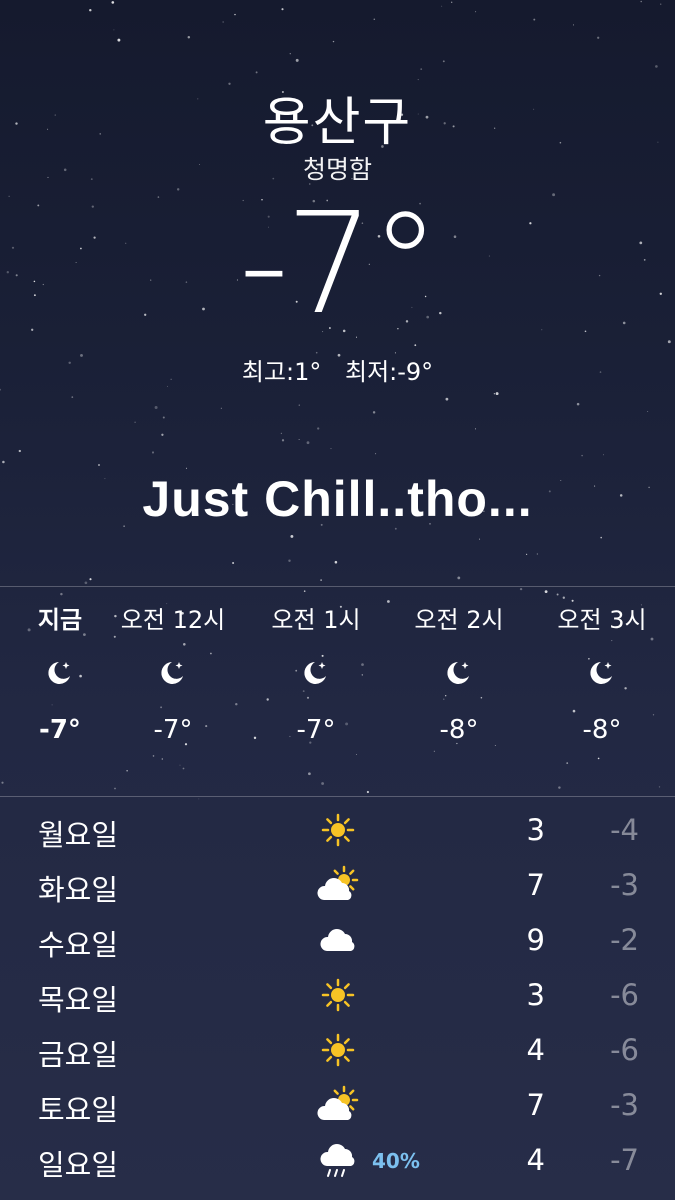 This screenshot has width=675, height=1200. Describe the element at coordinates (337, 123) in the screenshot. I see `city-name: 용산구` at that location.